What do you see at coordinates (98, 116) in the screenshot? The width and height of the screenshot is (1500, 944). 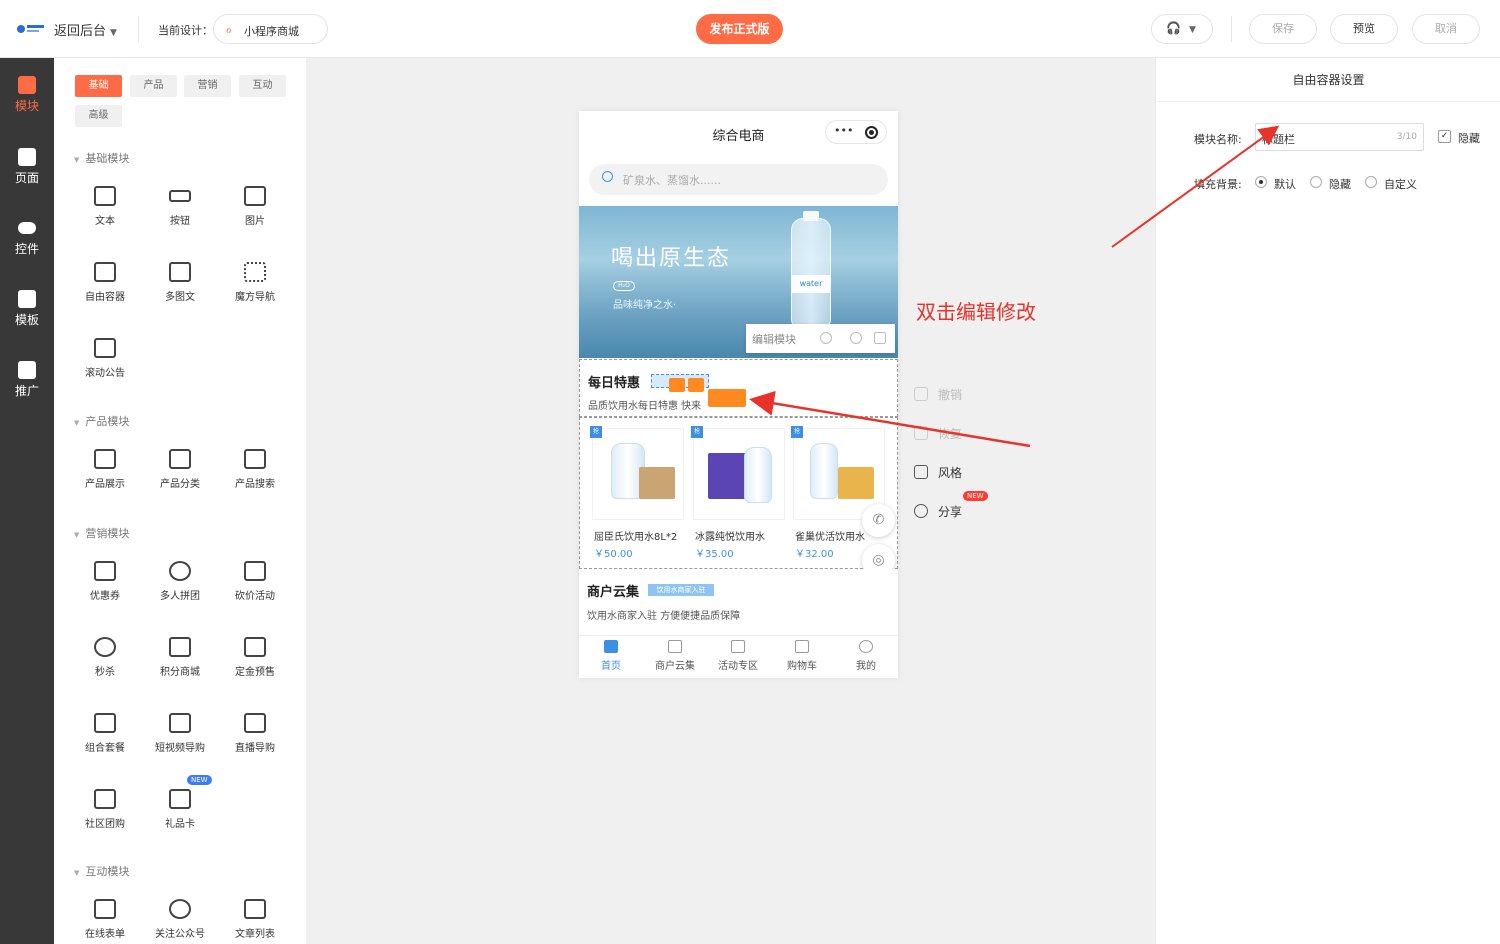 I see `tab-advanced: 高级` at bounding box center [98, 116].